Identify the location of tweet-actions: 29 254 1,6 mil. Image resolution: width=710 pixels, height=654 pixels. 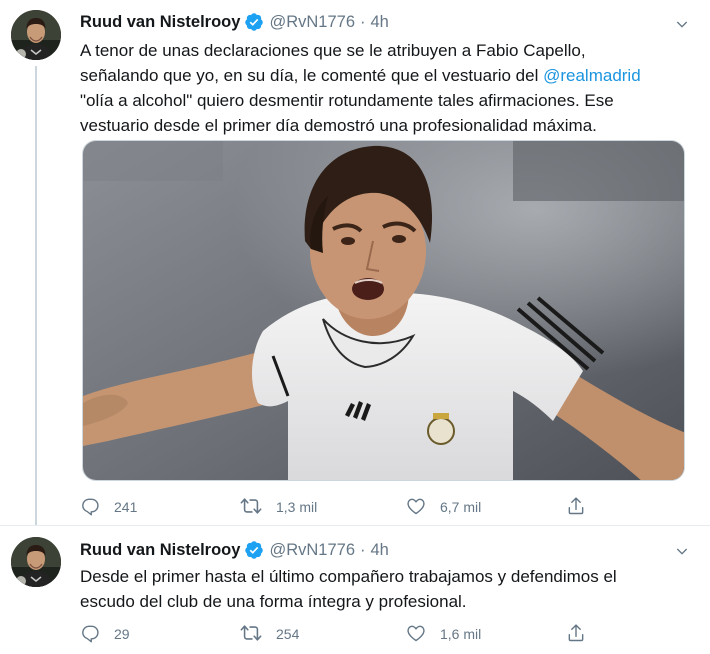
(340, 634).